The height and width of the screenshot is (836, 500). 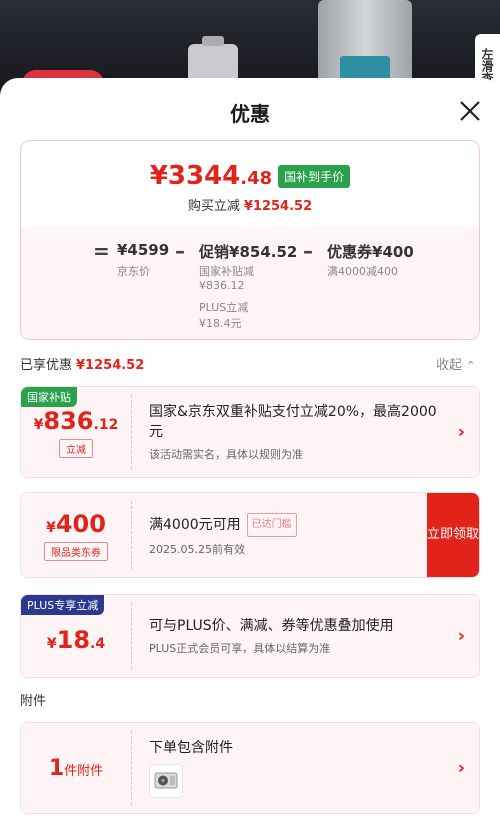 What do you see at coordinates (82, 365) in the screenshot?
I see `enjoyed-discount: 已享优惠 ¥1254.52` at bounding box center [82, 365].